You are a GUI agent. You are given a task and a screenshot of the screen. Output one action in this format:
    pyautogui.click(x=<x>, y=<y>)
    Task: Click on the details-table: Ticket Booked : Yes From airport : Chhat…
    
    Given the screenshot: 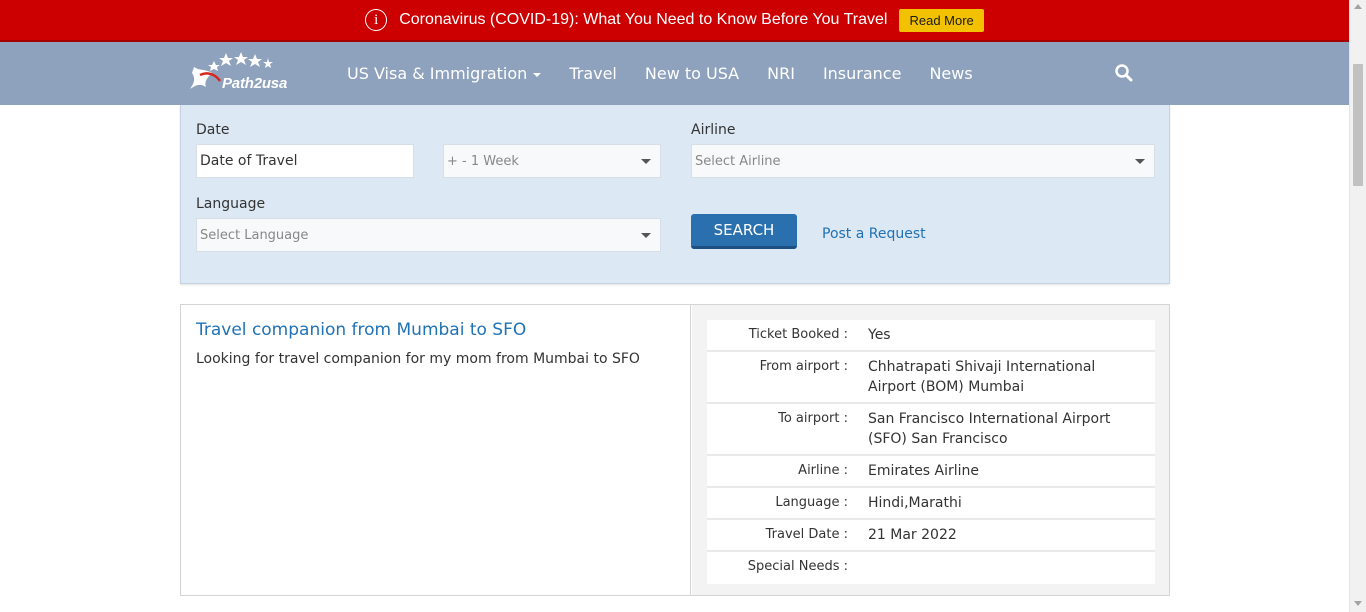 What is the action you would take?
    pyautogui.click(x=931, y=452)
    